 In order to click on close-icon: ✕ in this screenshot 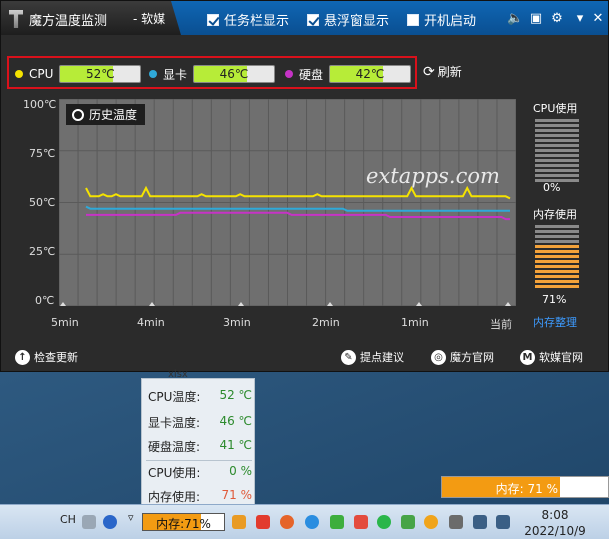, I will do `click(598, 19)`.